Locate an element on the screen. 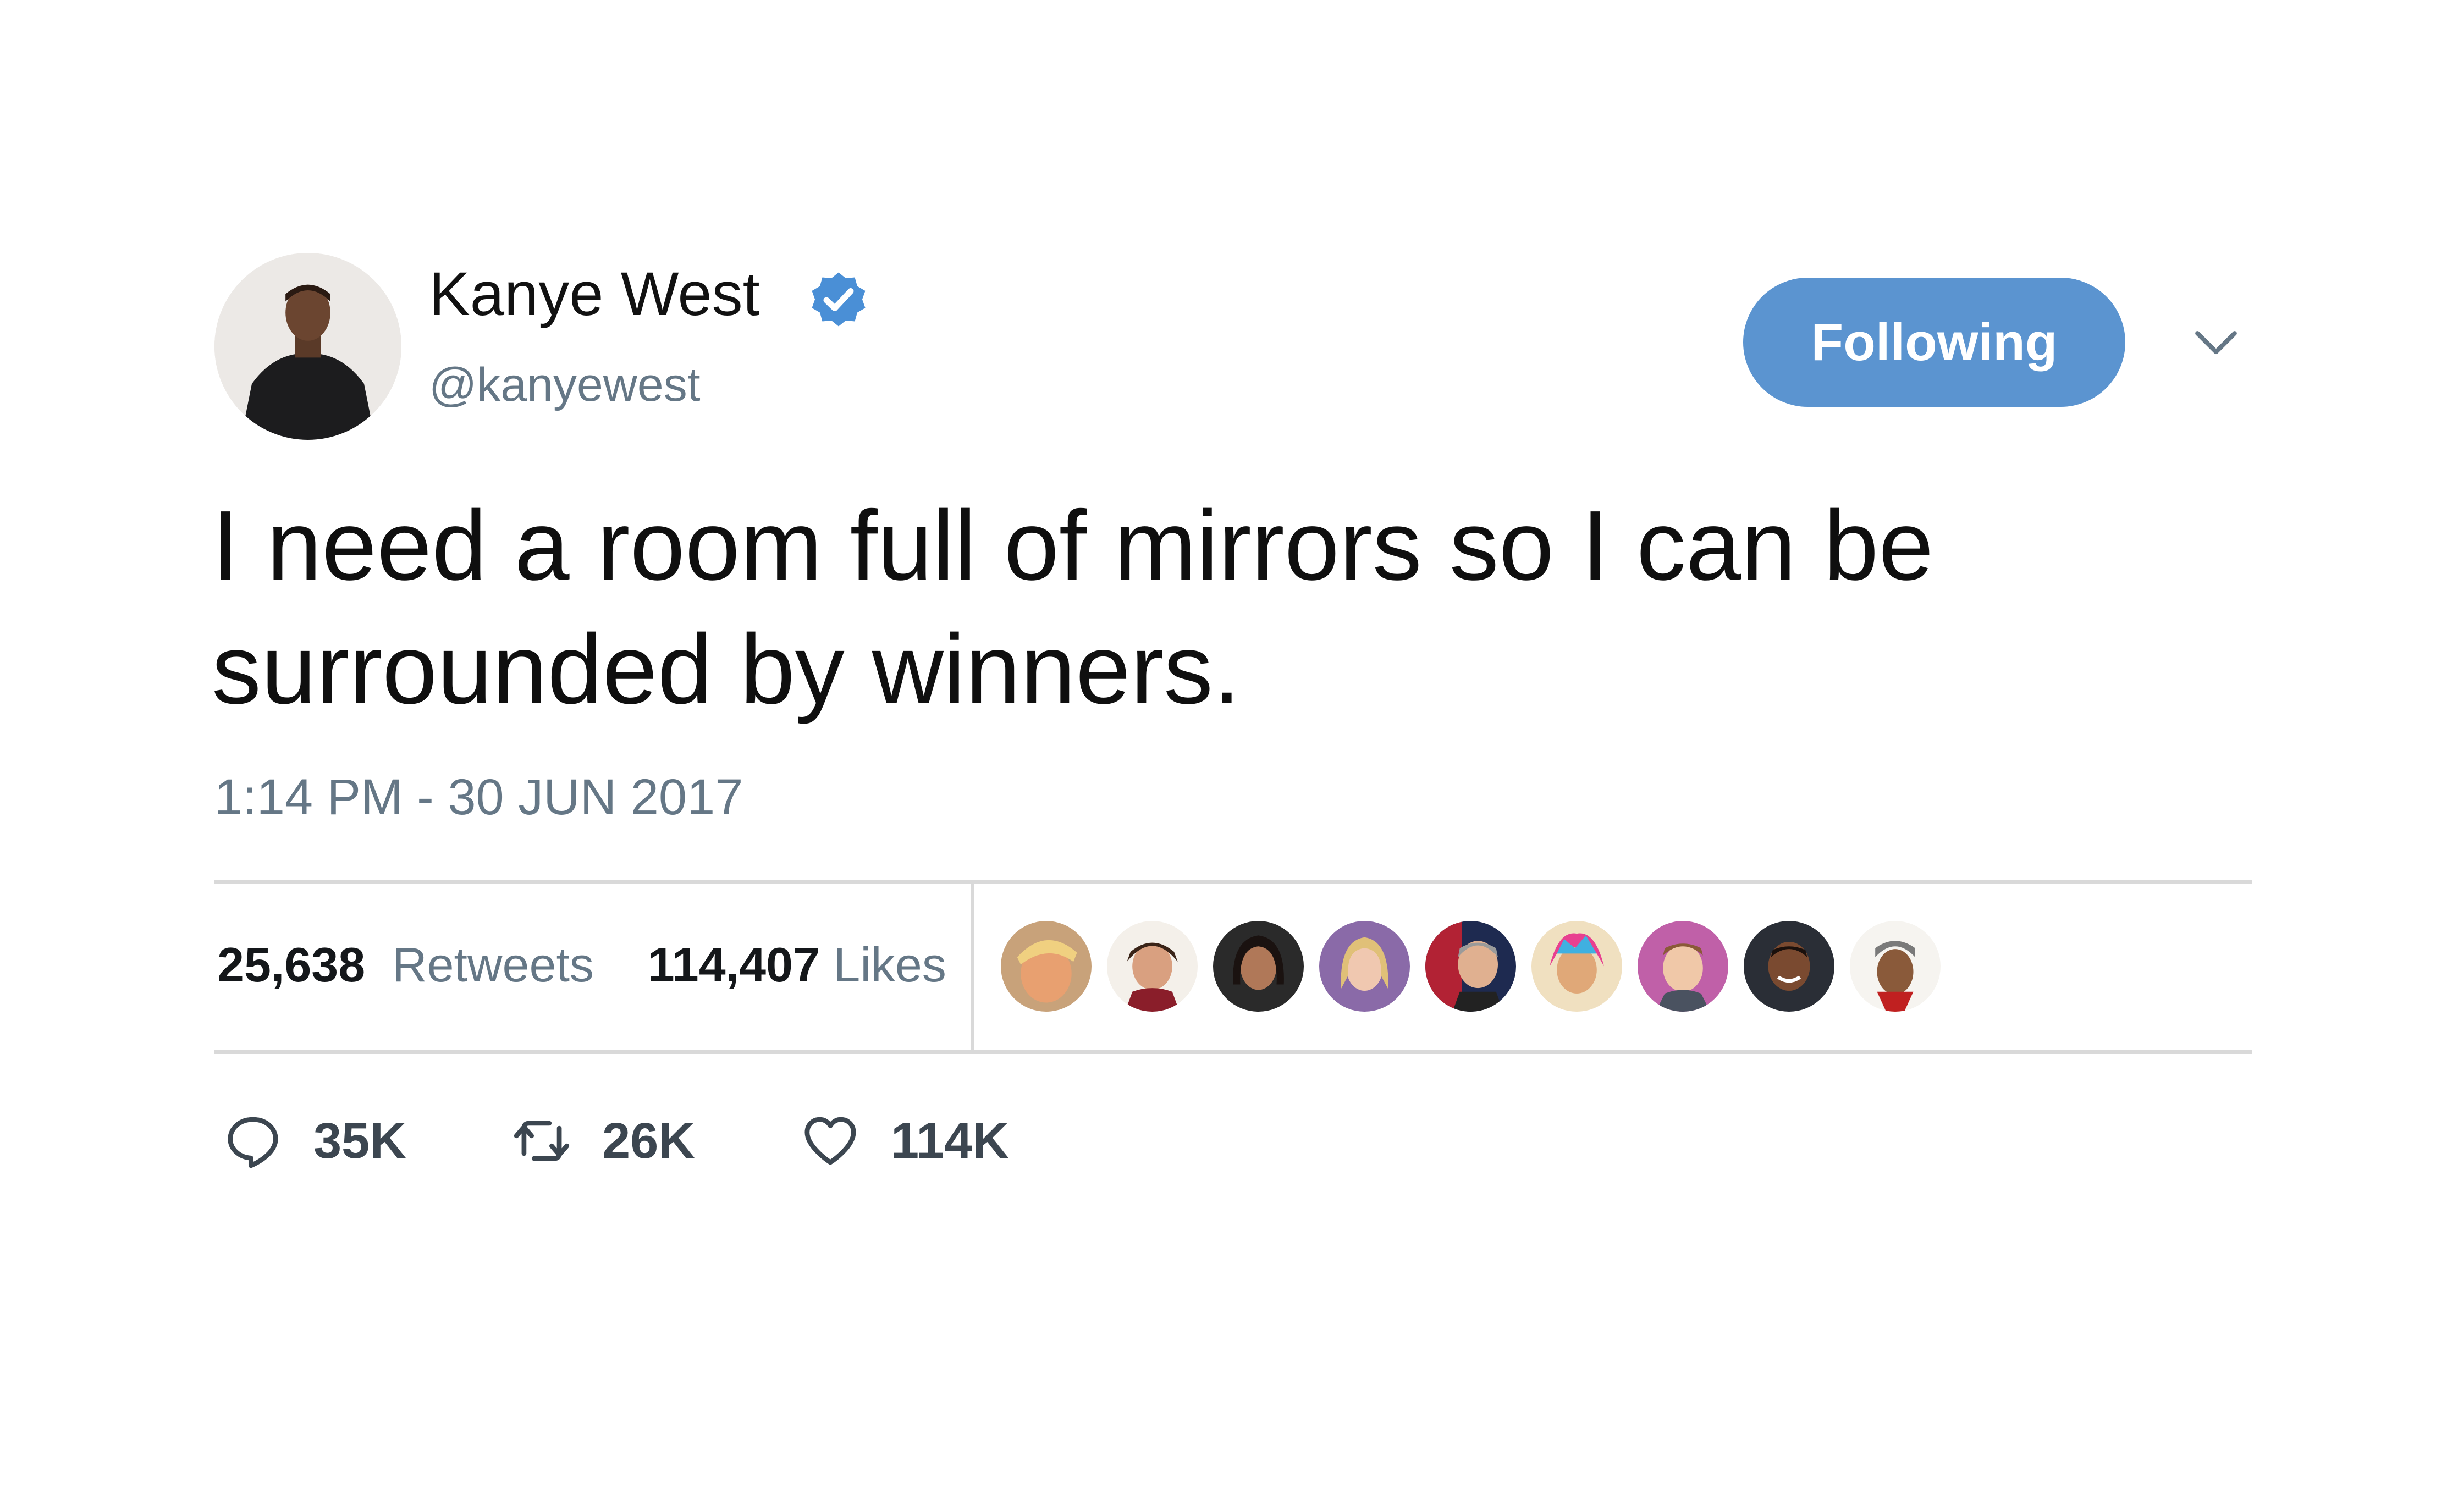 The height and width of the screenshot is (1512, 2447). retweets-count: 25,638 is located at coordinates (291, 965).